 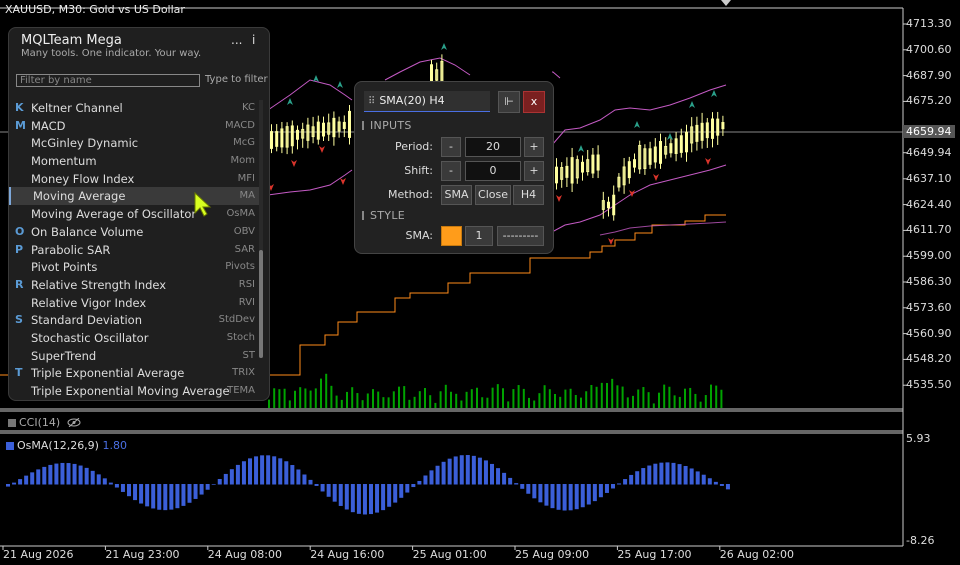 I want to click on method-button: SMA, so click(x=456, y=195).